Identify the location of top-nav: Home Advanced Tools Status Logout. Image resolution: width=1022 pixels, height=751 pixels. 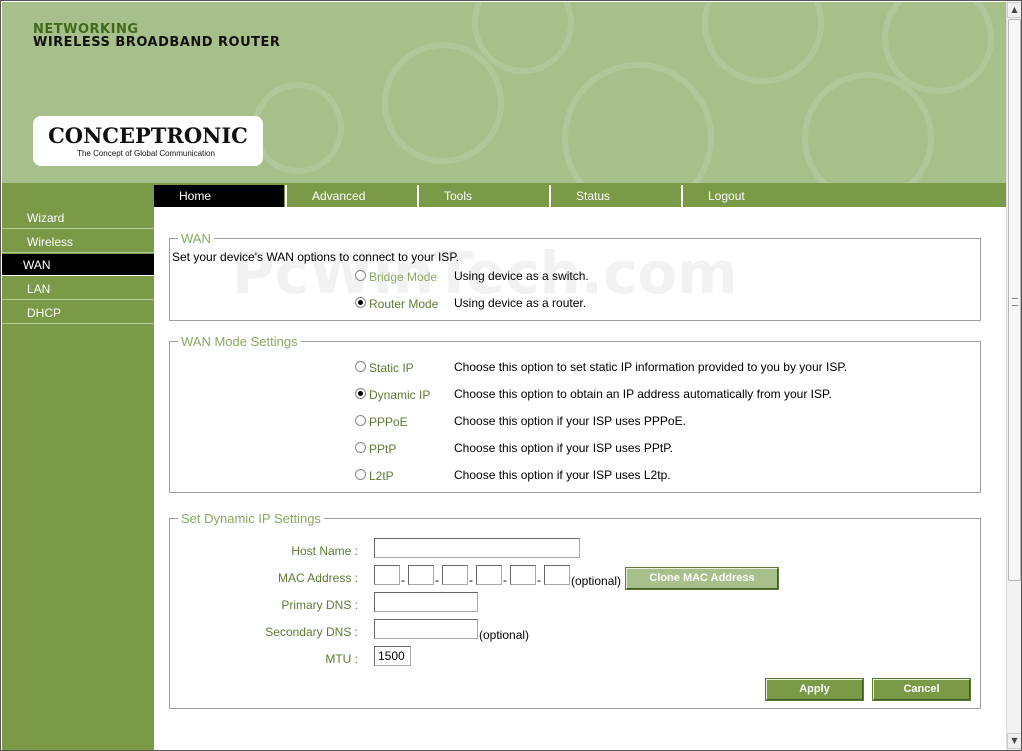
(580, 195).